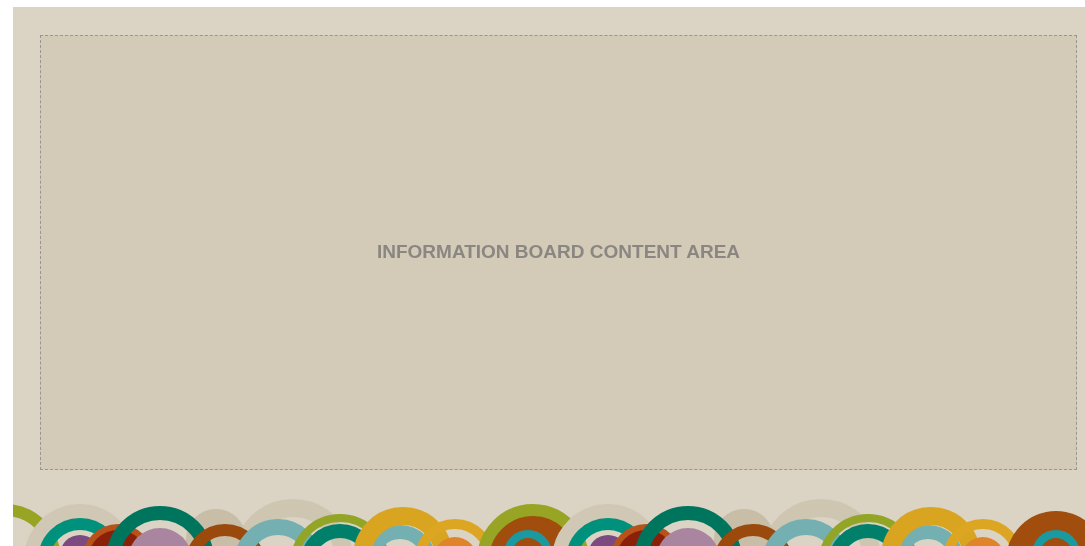 This screenshot has width=1085, height=546. Describe the element at coordinates (558, 252) in the screenshot. I see `content-area-label: INFORMATION BOARD CONTENT AREA` at that location.